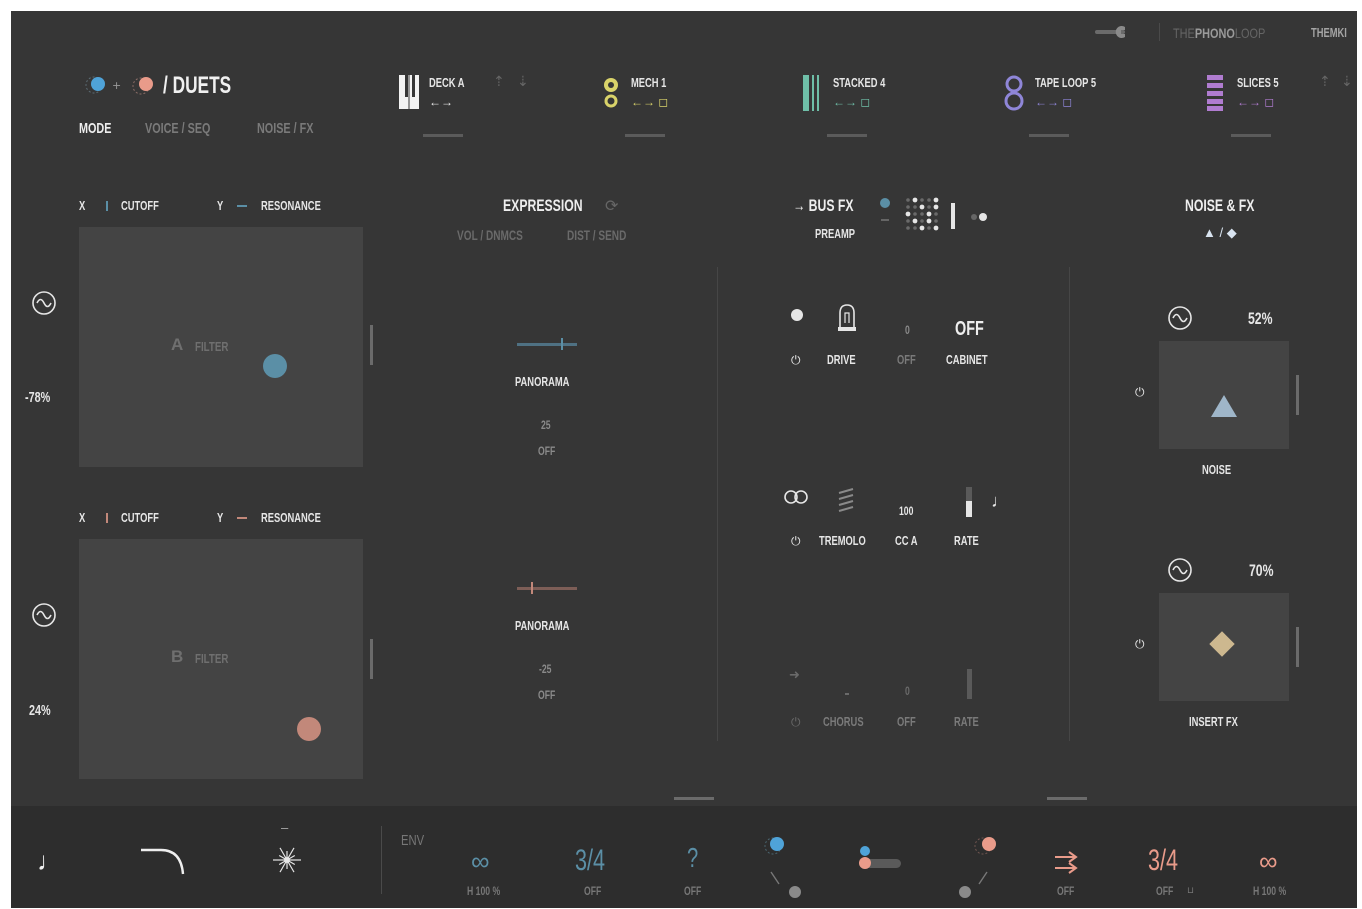 The height and width of the screenshot is (909, 1362). What do you see at coordinates (980, 215) in the screenshot?
I see `busfx-toggle` at bounding box center [980, 215].